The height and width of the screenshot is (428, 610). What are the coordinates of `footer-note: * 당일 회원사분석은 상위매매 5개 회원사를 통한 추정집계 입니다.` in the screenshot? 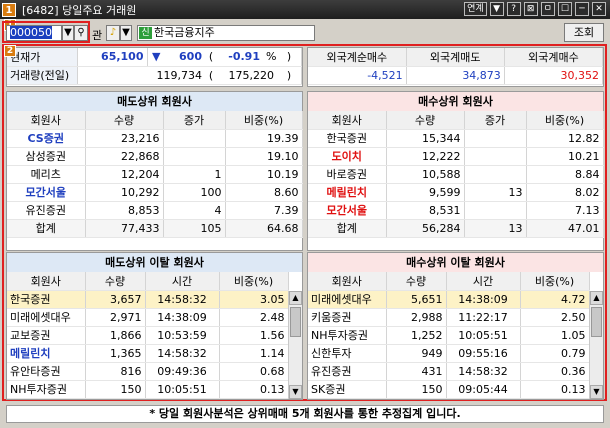 It's located at (305, 414).